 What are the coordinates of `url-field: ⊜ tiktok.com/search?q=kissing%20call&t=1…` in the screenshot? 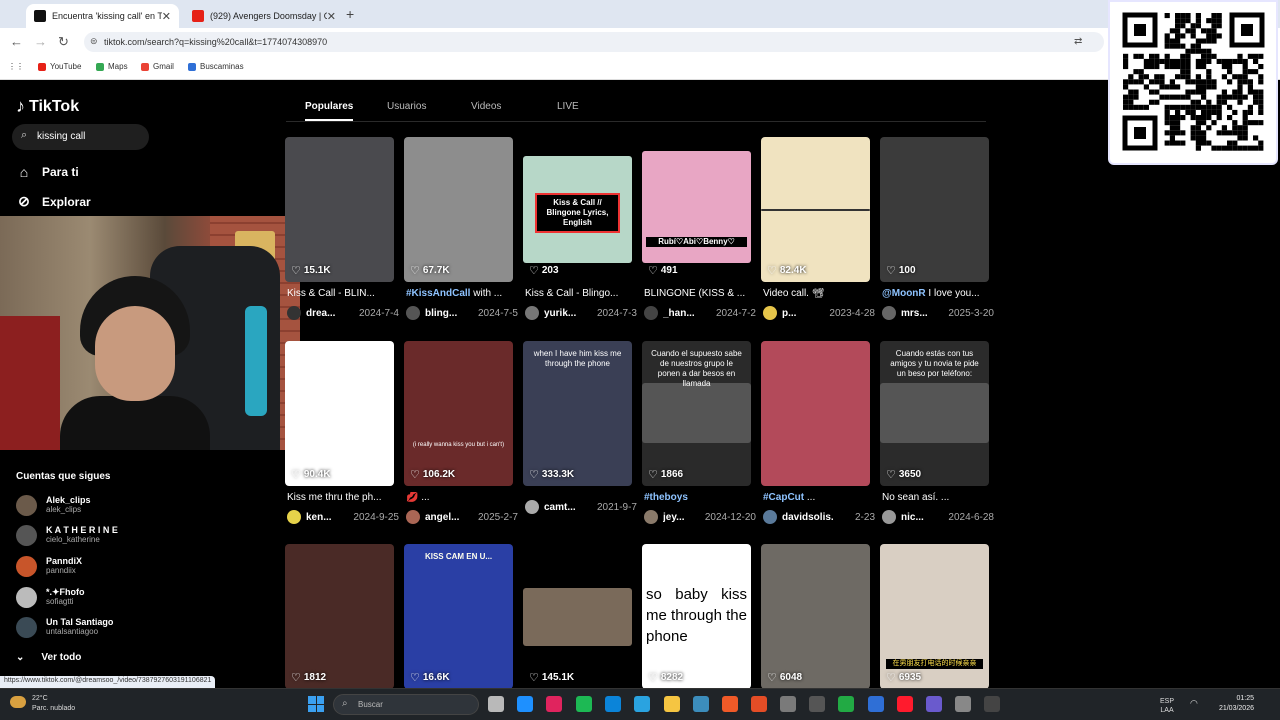 It's located at (594, 42).